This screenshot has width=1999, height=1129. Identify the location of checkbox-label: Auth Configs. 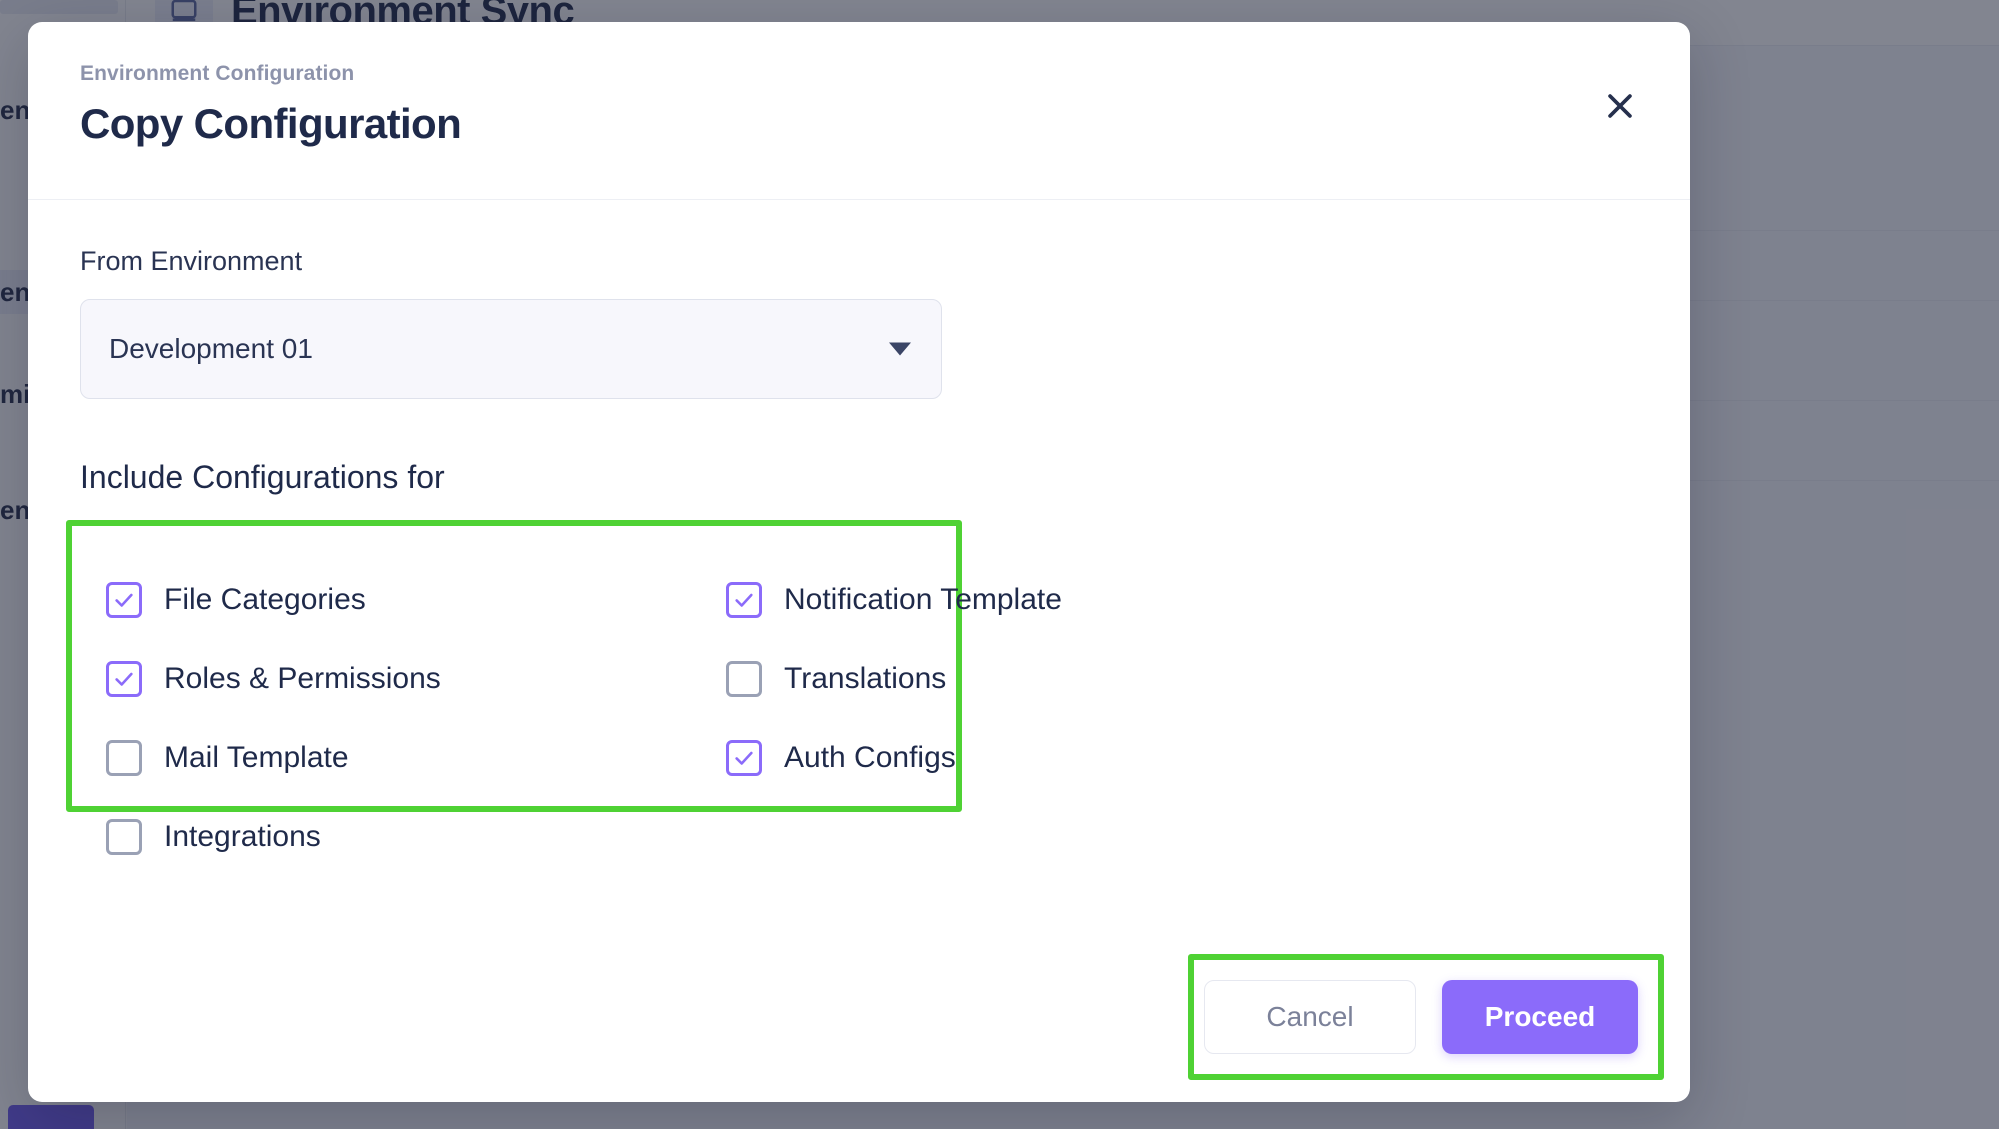
(870, 757).